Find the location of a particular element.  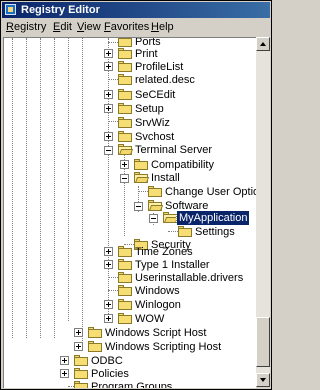

tree-item-related-desc: related.desc is located at coordinates (165, 80).